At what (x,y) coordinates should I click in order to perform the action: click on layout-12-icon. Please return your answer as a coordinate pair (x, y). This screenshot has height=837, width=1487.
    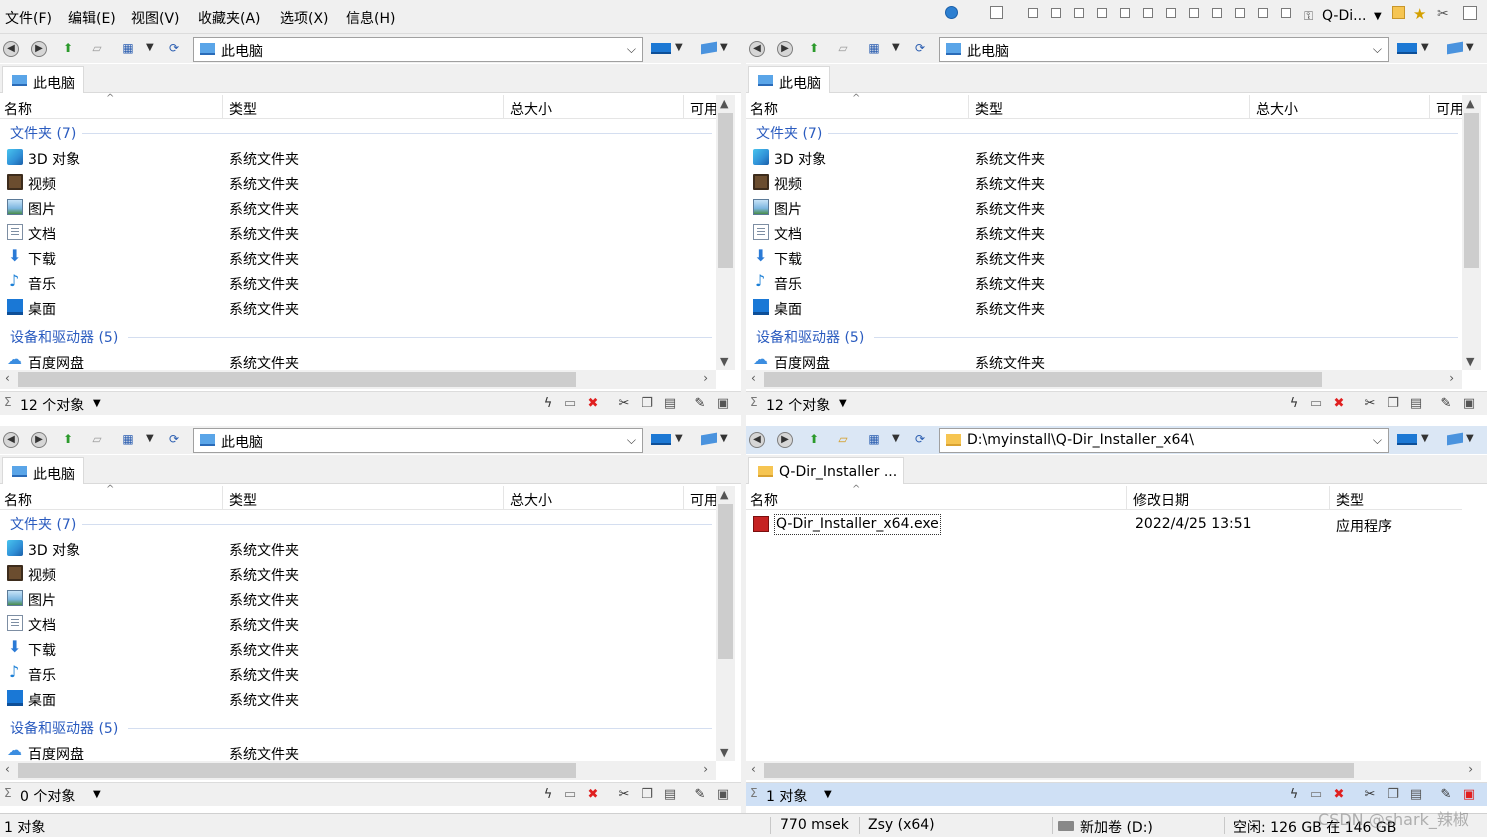
    Looking at the image, I should click on (1286, 13).